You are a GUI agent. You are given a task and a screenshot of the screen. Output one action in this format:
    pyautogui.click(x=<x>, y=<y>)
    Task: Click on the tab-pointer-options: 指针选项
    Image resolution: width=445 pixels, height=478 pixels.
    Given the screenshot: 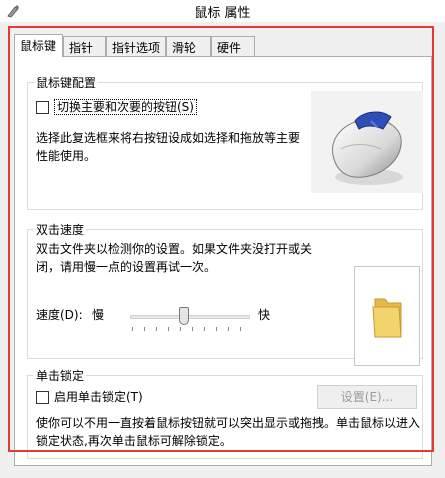 What is the action you would take?
    pyautogui.click(x=136, y=46)
    